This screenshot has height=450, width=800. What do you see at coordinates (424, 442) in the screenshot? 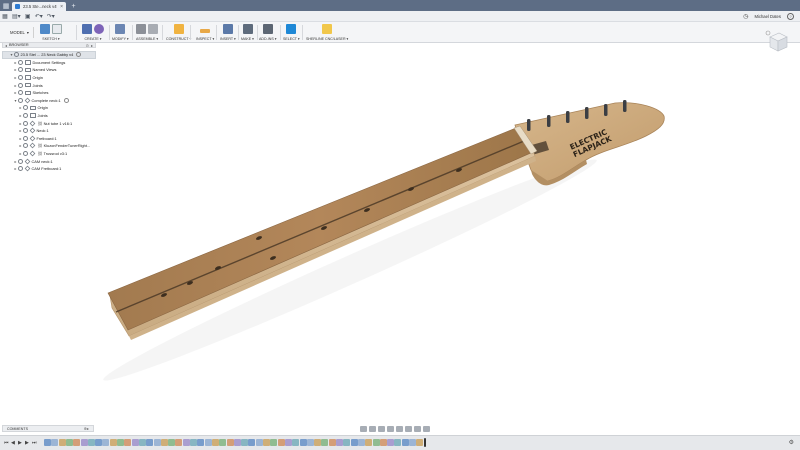
I see `timeline-marker` at bounding box center [424, 442].